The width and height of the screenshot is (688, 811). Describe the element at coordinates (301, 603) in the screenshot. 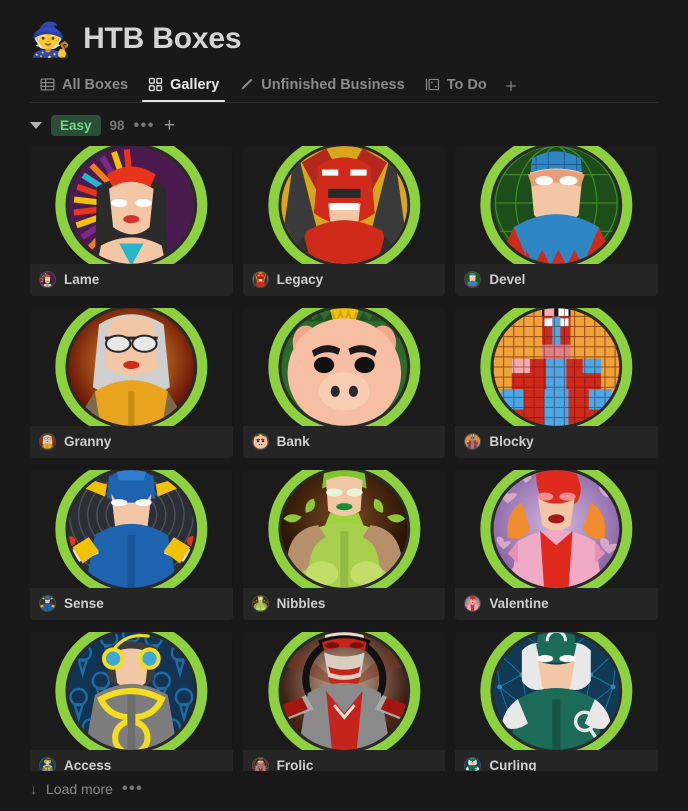

I see `card-title: Nibbles` at that location.